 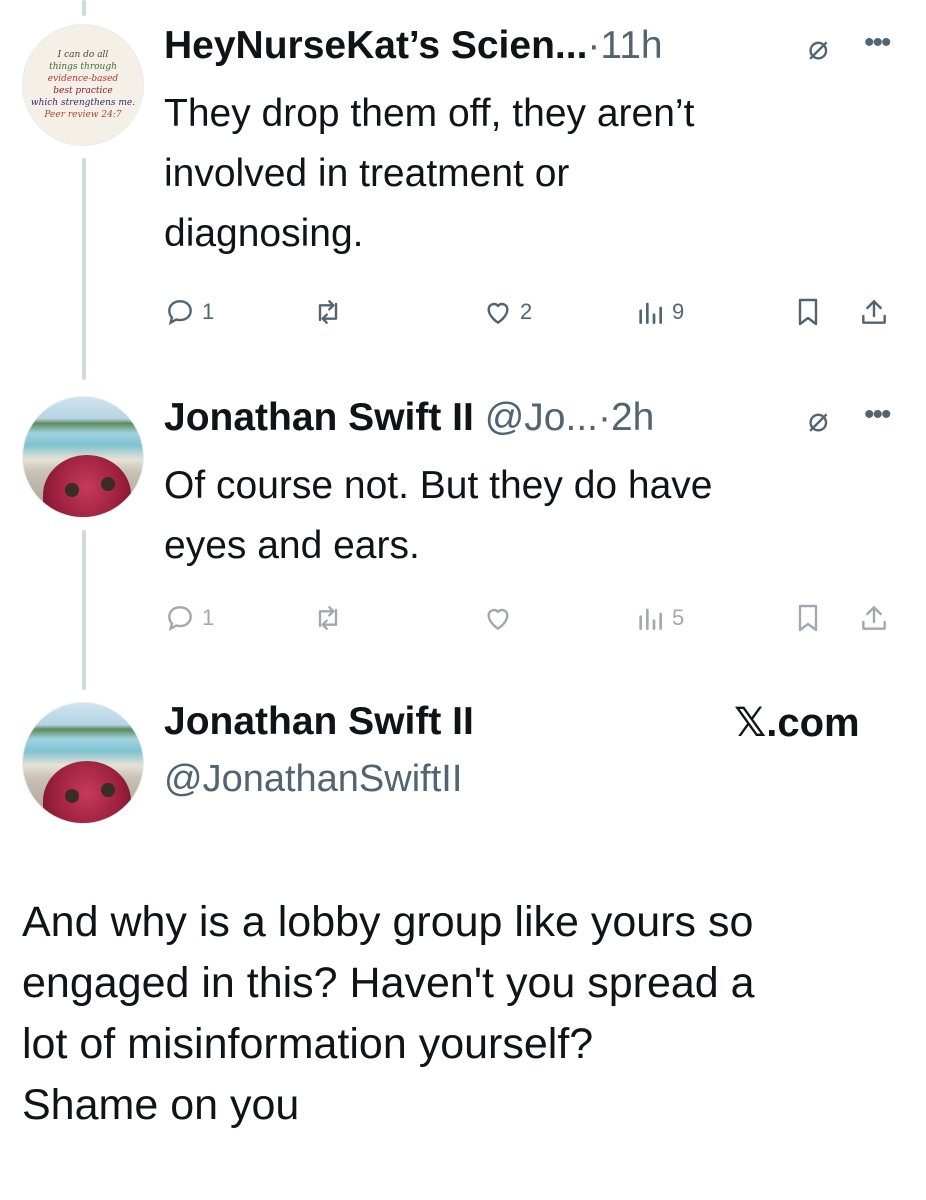 I want to click on avatar-text-line: which strengthens me., so click(x=83, y=103).